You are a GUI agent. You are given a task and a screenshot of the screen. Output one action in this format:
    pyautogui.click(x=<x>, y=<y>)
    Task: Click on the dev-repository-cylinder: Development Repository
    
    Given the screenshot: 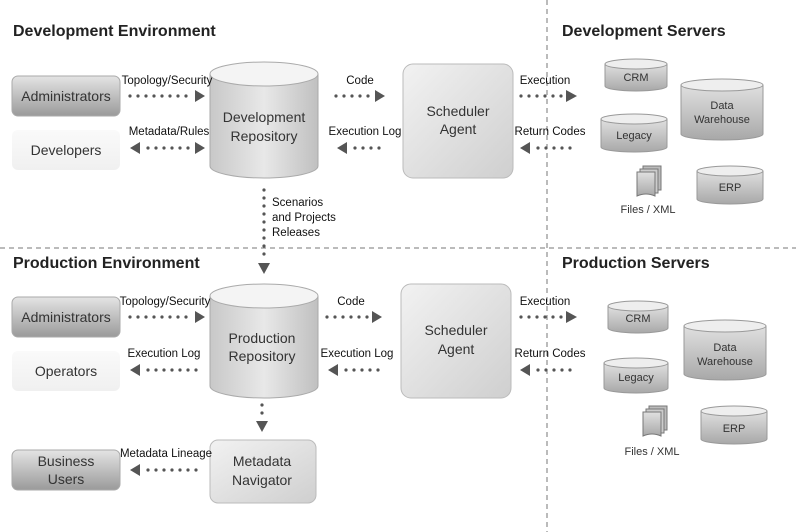 What is the action you would take?
    pyautogui.click(x=264, y=120)
    